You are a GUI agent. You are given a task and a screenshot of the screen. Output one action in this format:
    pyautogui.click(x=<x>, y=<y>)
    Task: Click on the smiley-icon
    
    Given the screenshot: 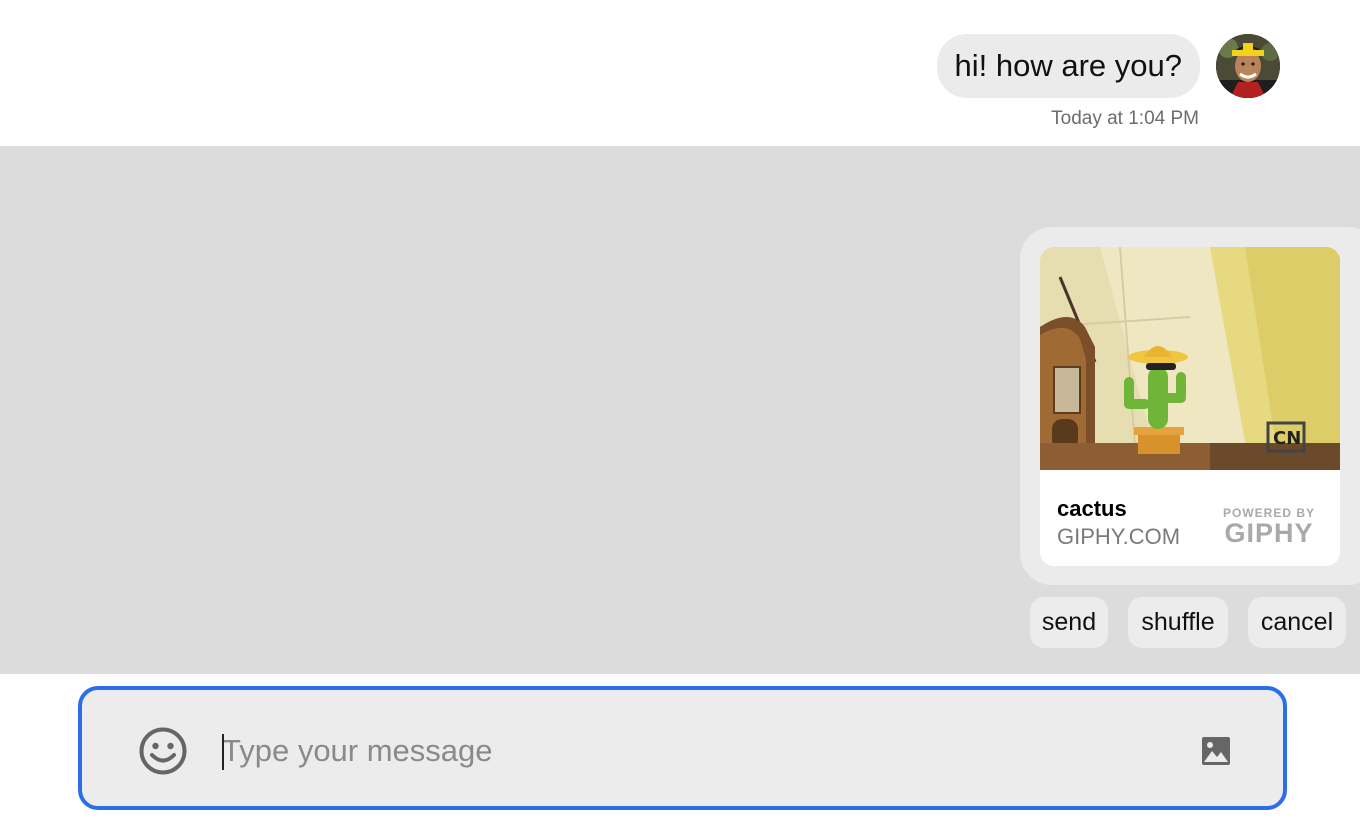 What is the action you would take?
    pyautogui.click(x=163, y=751)
    